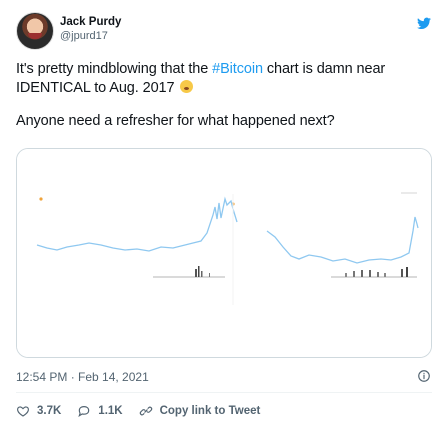  What do you see at coordinates (424, 376) in the screenshot?
I see `info-icon` at bounding box center [424, 376].